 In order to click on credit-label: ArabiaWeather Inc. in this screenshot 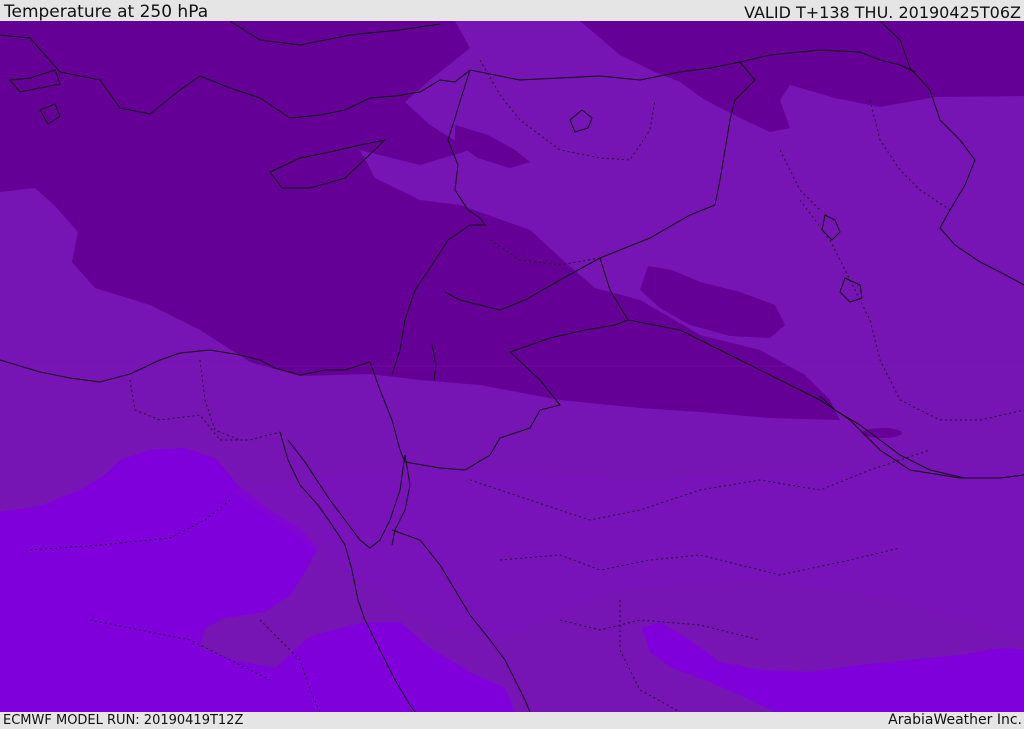, I will do `click(955, 720)`.